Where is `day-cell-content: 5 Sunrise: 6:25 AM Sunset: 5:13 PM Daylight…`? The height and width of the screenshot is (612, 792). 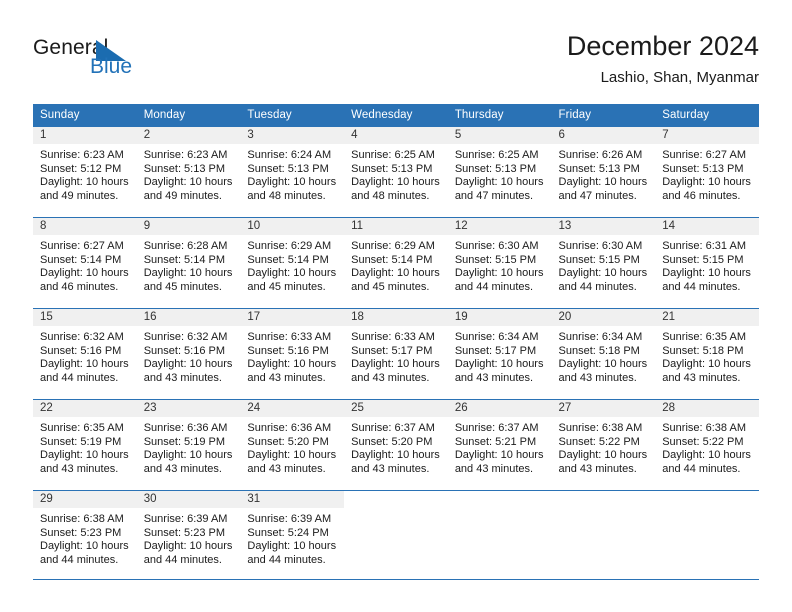 day-cell-content: 5 Sunrise: 6:25 AM Sunset: 5:13 PM Daylight… is located at coordinates (499, 172).